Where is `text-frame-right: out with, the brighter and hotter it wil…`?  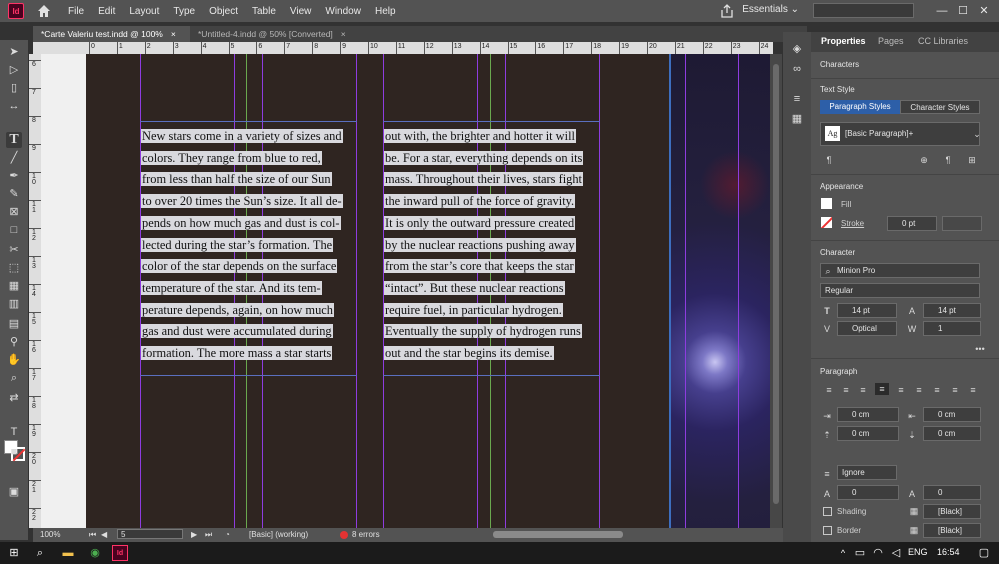 text-frame-right: out with, the brighter and hotter it wil… is located at coordinates (492, 248).